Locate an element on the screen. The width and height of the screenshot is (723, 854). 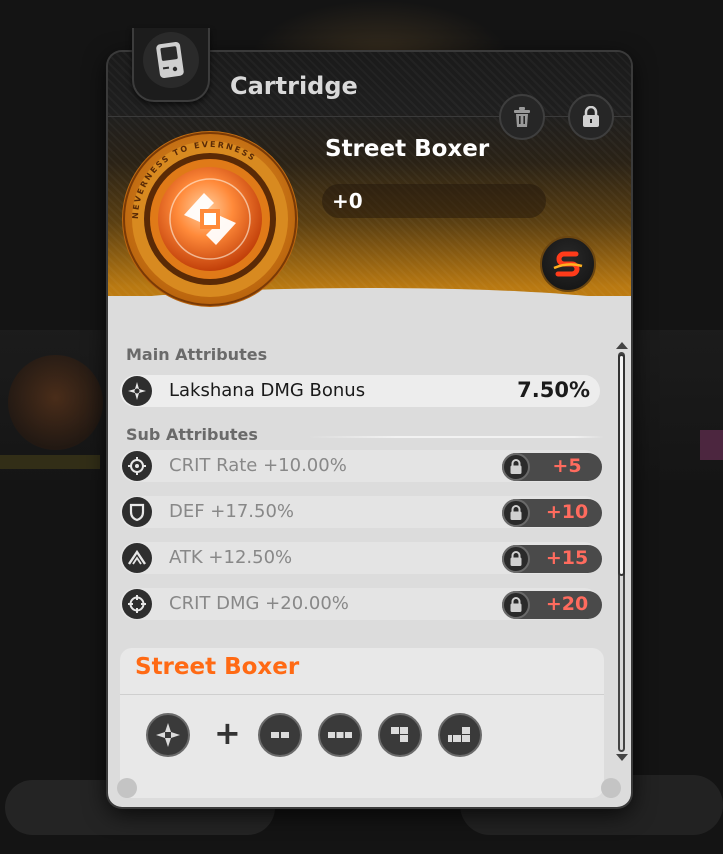
plus-sign: + is located at coordinates (227, 733).